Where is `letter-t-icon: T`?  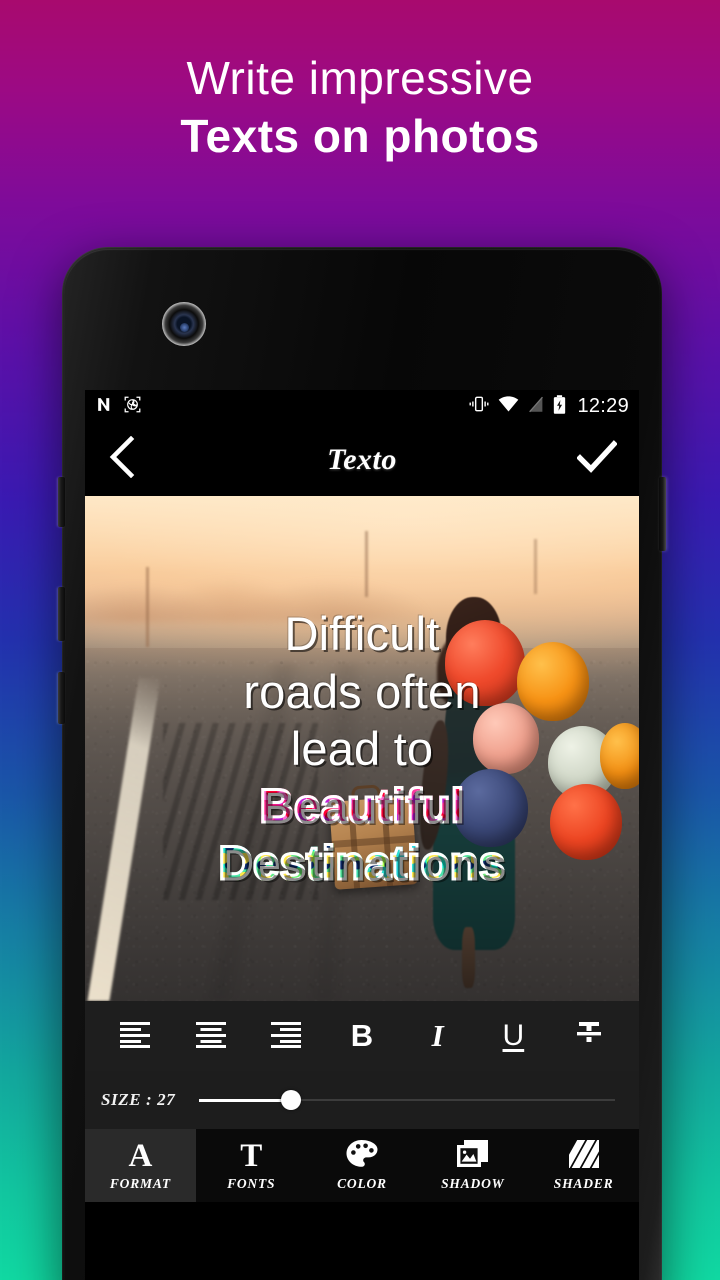 letter-t-icon: T is located at coordinates (251, 1155).